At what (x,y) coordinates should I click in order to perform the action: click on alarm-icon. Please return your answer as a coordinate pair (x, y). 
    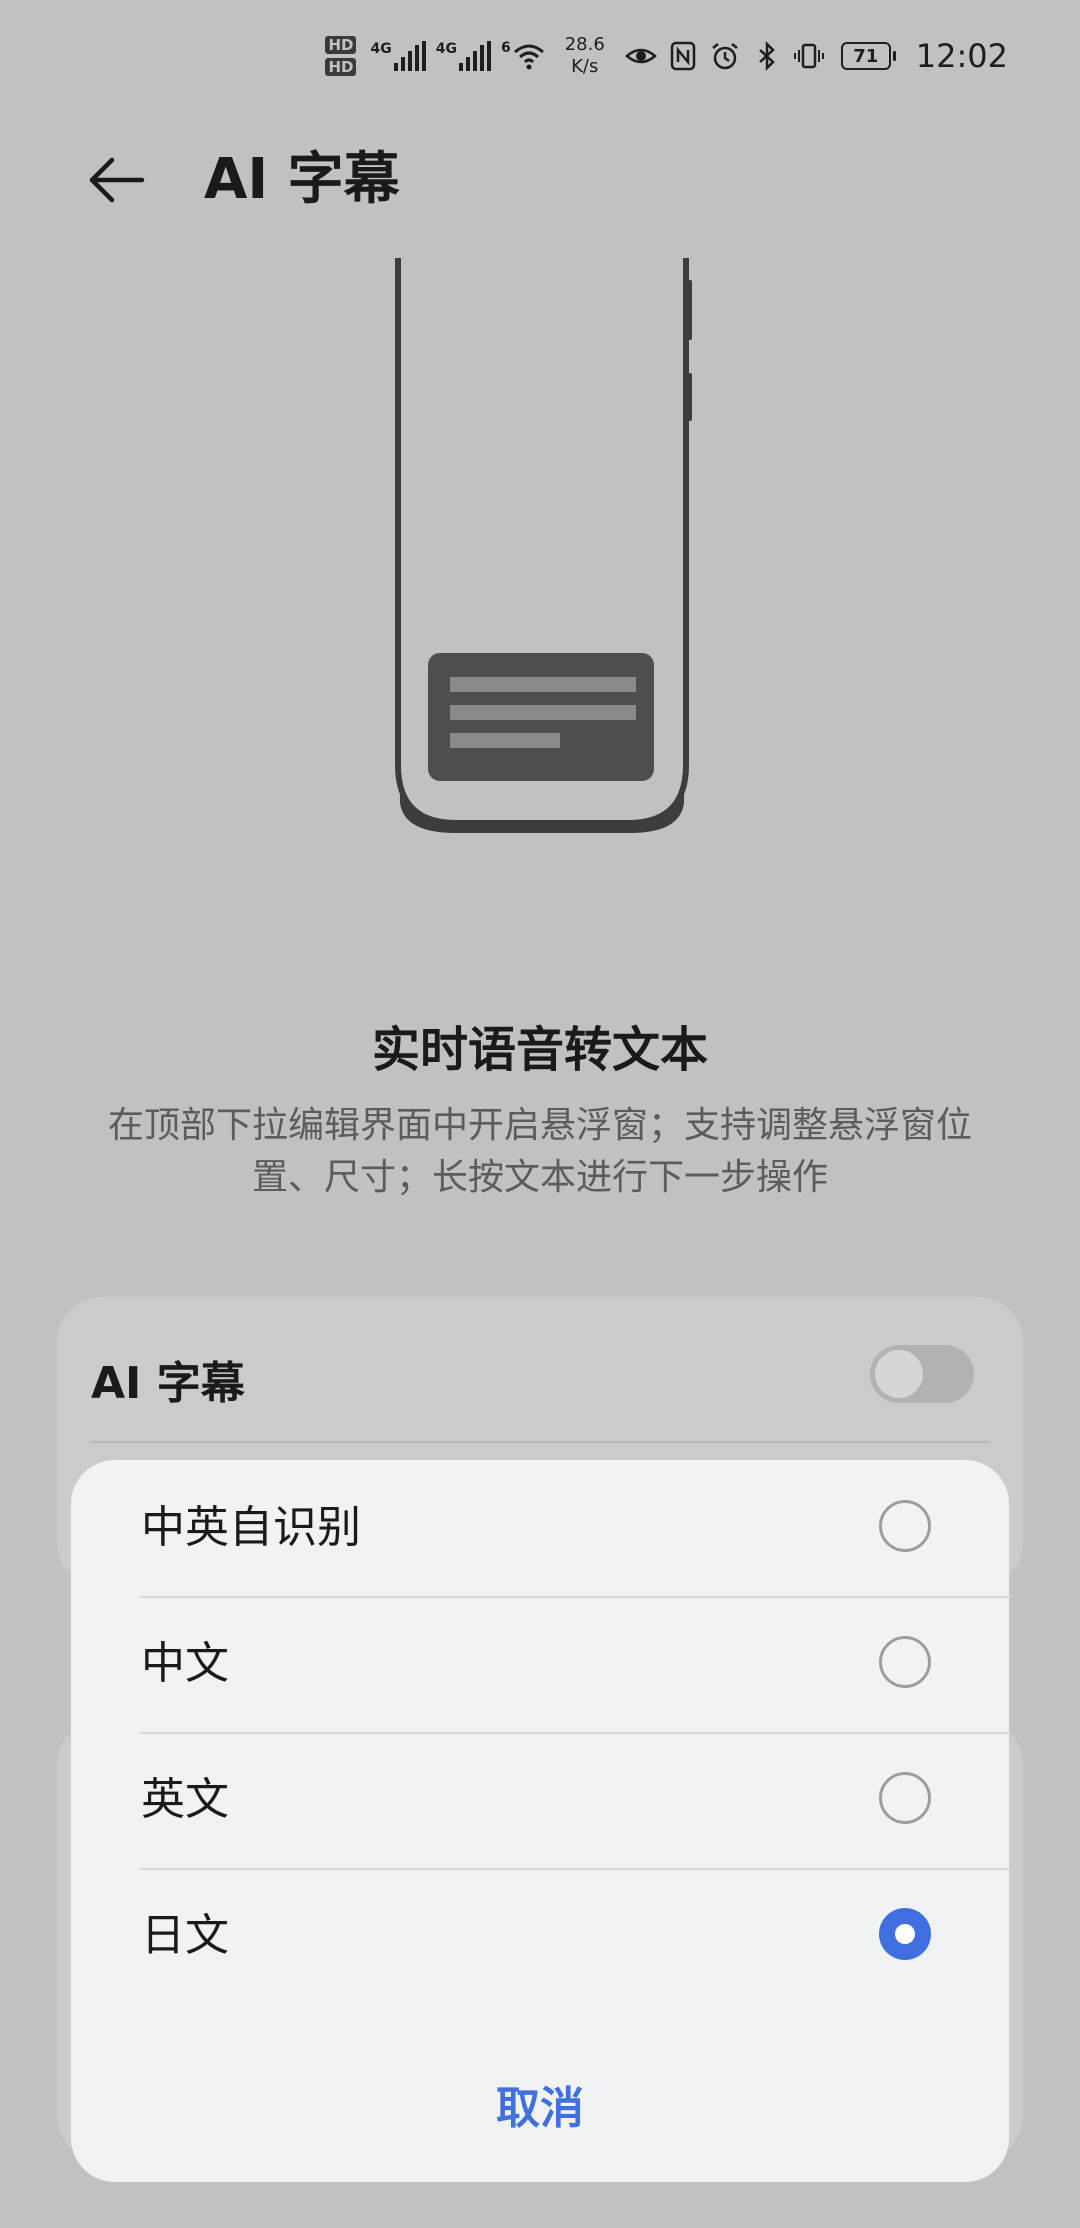
    Looking at the image, I should click on (725, 56).